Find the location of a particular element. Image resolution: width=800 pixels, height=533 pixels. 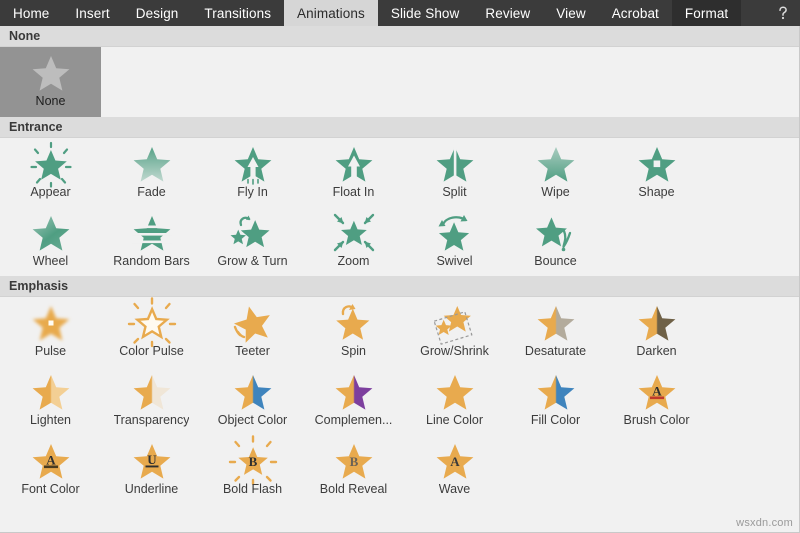

ribbon-tab-format: Format is located at coordinates (706, 13).